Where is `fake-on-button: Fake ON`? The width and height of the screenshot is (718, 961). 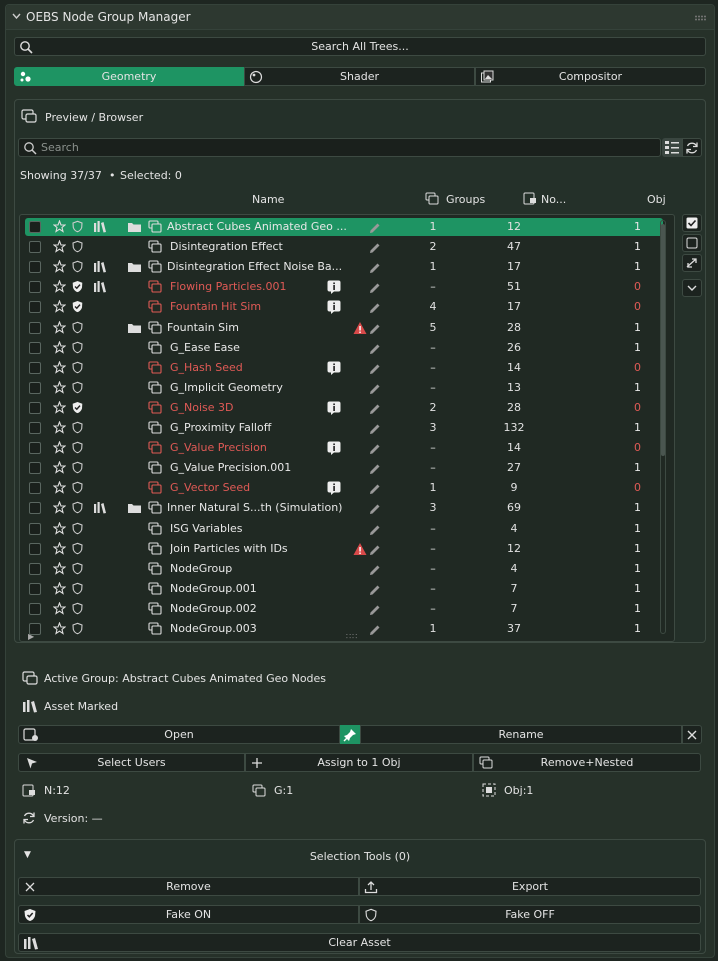 fake-on-button: Fake ON is located at coordinates (188, 914).